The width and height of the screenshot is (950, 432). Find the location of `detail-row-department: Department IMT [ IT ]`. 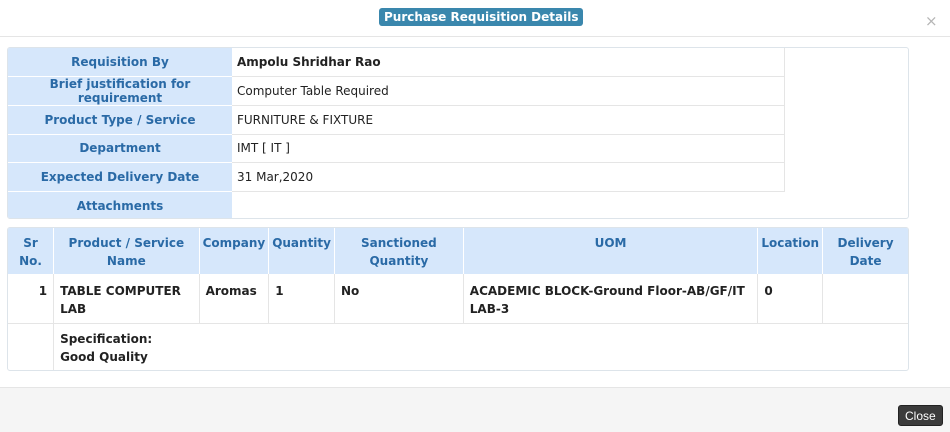

detail-row-department: Department IMT [ IT ] is located at coordinates (396, 149).